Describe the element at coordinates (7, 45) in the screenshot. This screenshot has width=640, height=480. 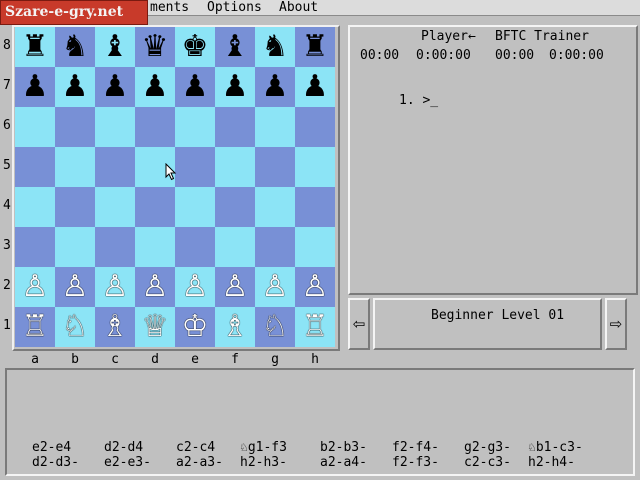
I see `rank-label: 8` at that location.